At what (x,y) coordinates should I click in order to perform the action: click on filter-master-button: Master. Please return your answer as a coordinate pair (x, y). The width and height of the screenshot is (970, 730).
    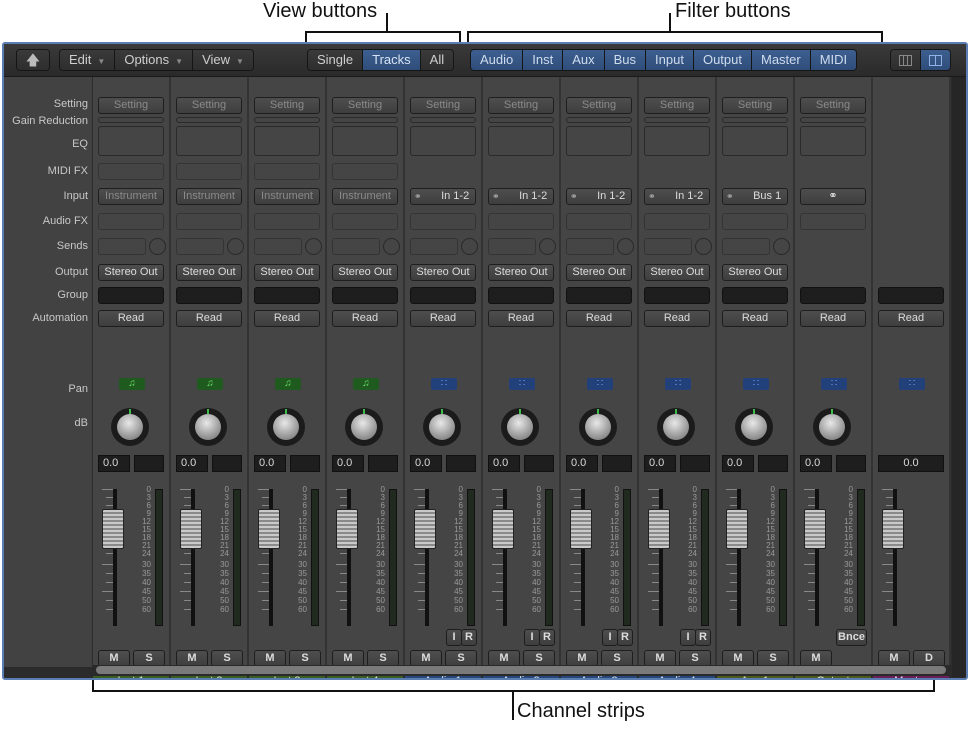
    Looking at the image, I should click on (781, 60).